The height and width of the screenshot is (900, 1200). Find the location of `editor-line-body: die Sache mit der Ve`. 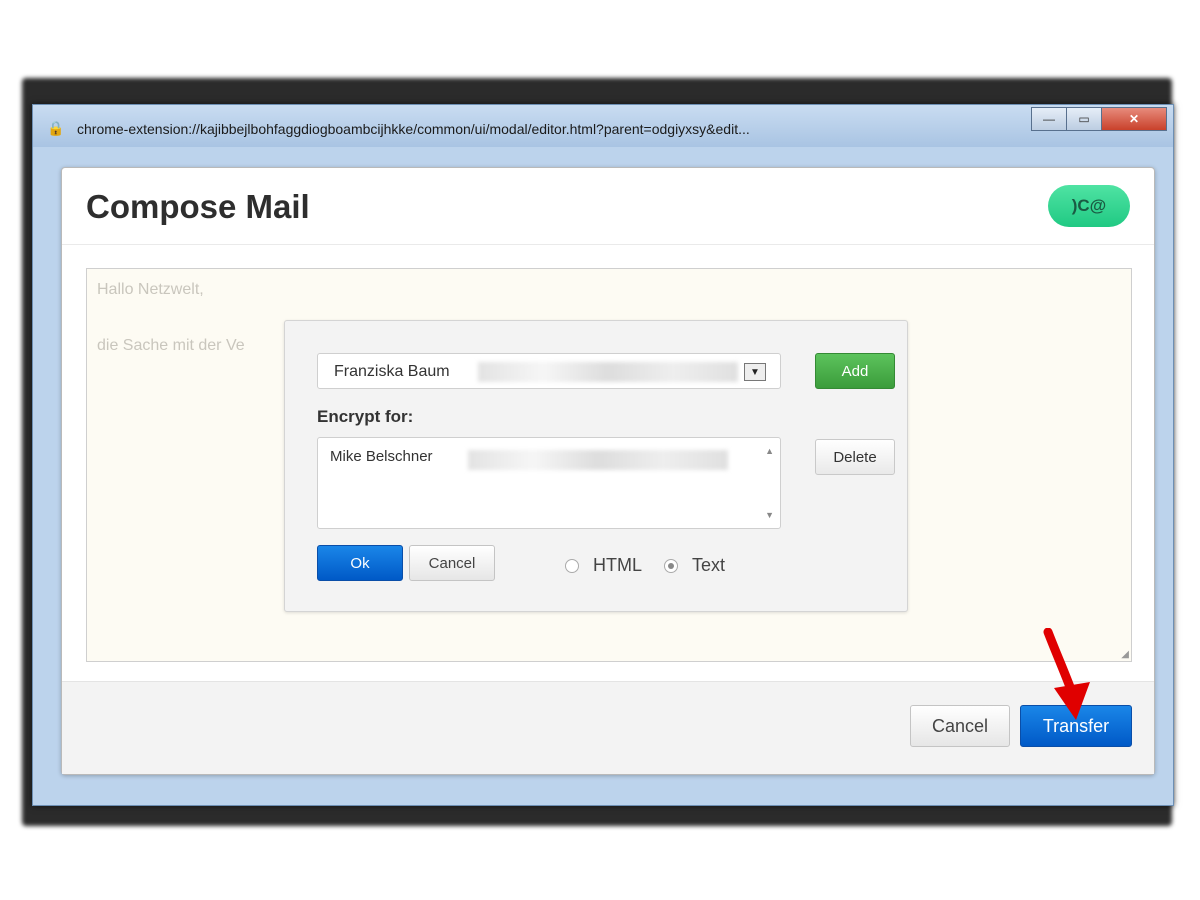

editor-line-body: die Sache mit der Ve is located at coordinates (171, 345).